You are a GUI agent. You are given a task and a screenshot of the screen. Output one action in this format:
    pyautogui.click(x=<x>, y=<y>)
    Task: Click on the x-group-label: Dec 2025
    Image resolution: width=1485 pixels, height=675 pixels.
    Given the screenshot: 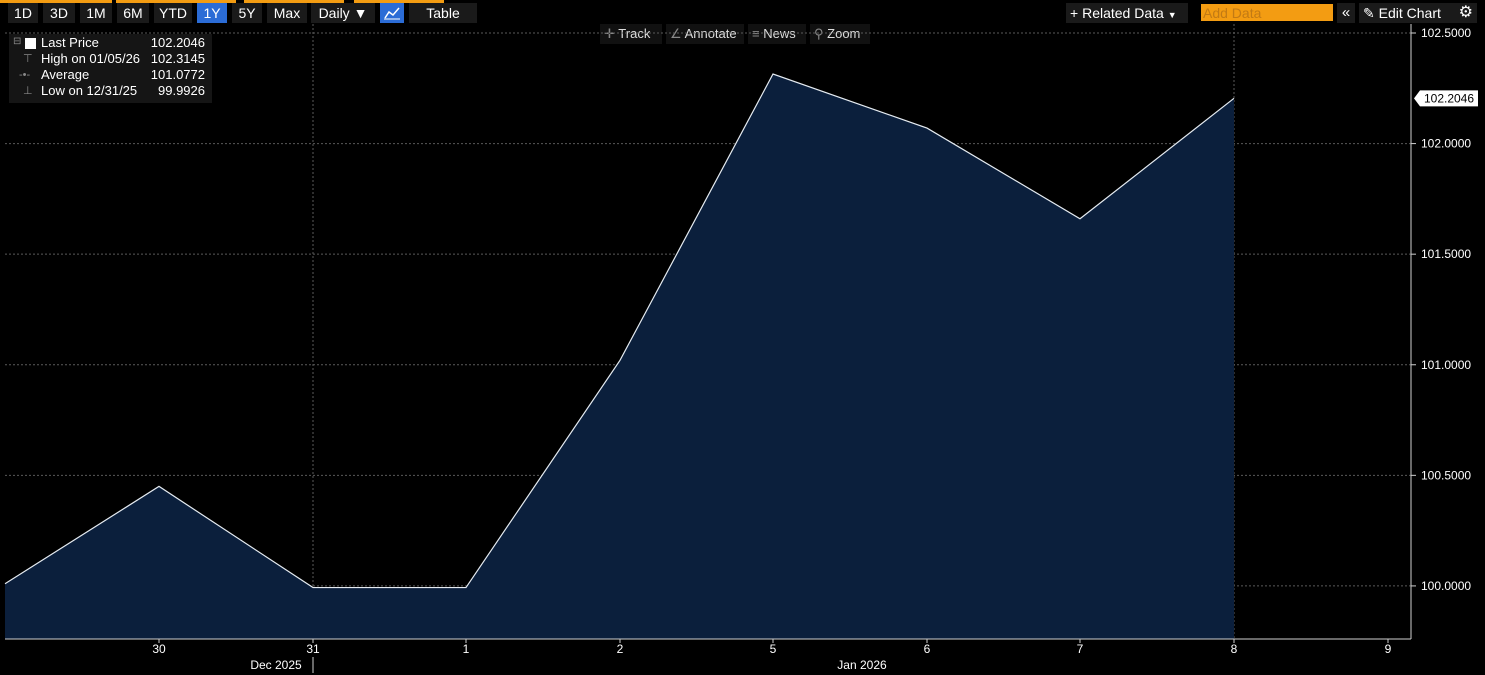 What is the action you would take?
    pyautogui.click(x=276, y=665)
    